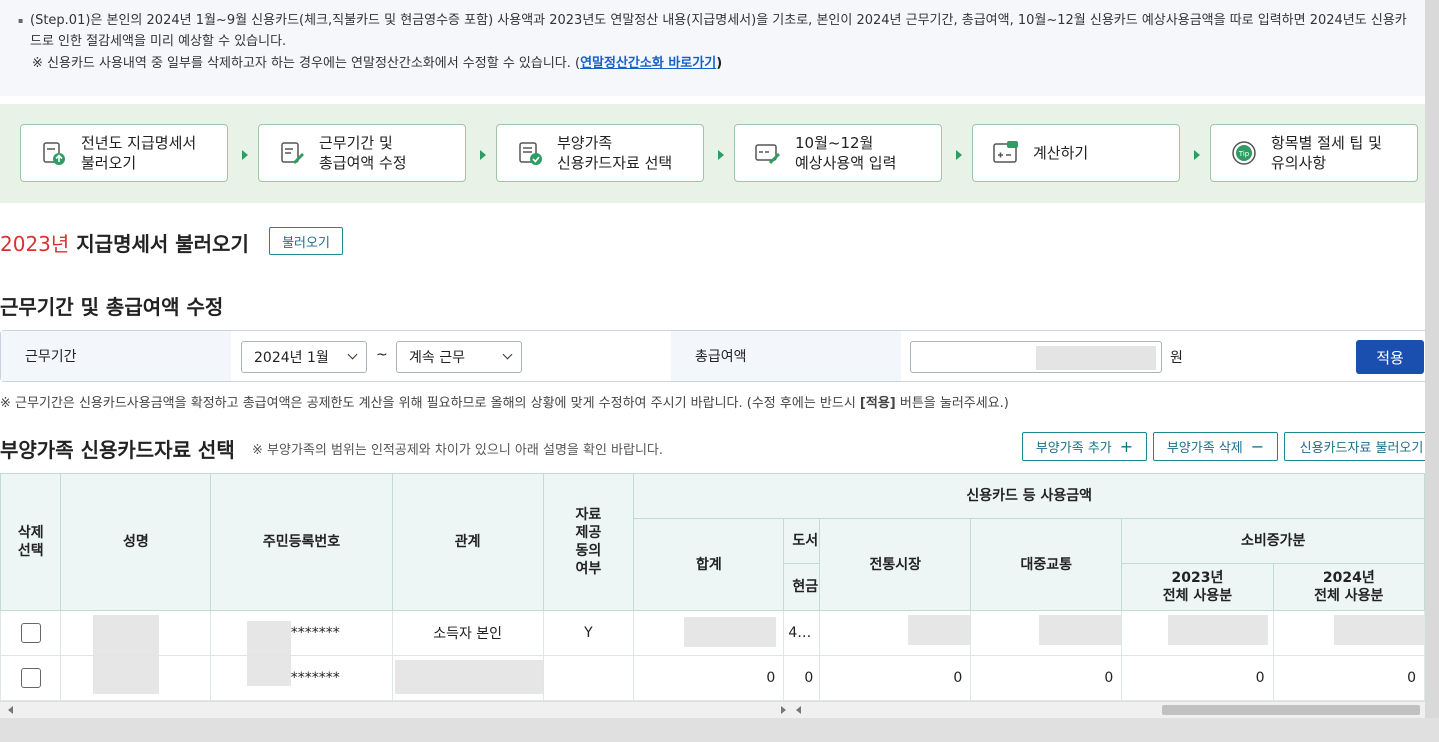 The height and width of the screenshot is (742, 1439). Describe the element at coordinates (1005, 152) in the screenshot. I see `calculator-icon` at that location.